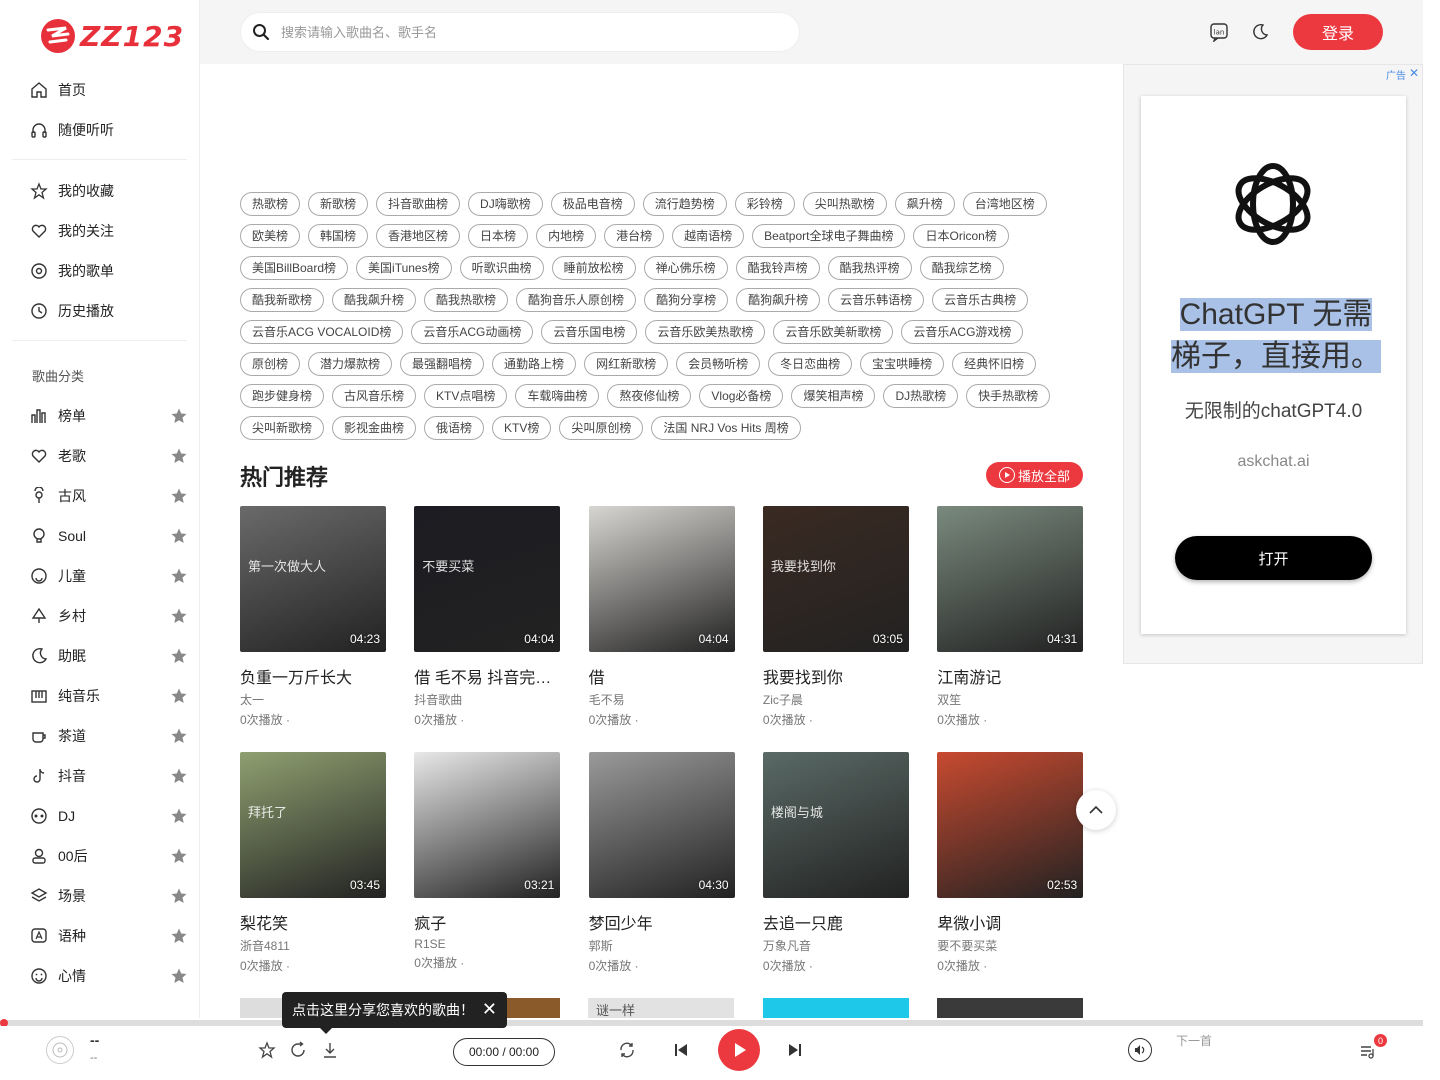  I want to click on song-cover: 04:31, so click(1010, 579).